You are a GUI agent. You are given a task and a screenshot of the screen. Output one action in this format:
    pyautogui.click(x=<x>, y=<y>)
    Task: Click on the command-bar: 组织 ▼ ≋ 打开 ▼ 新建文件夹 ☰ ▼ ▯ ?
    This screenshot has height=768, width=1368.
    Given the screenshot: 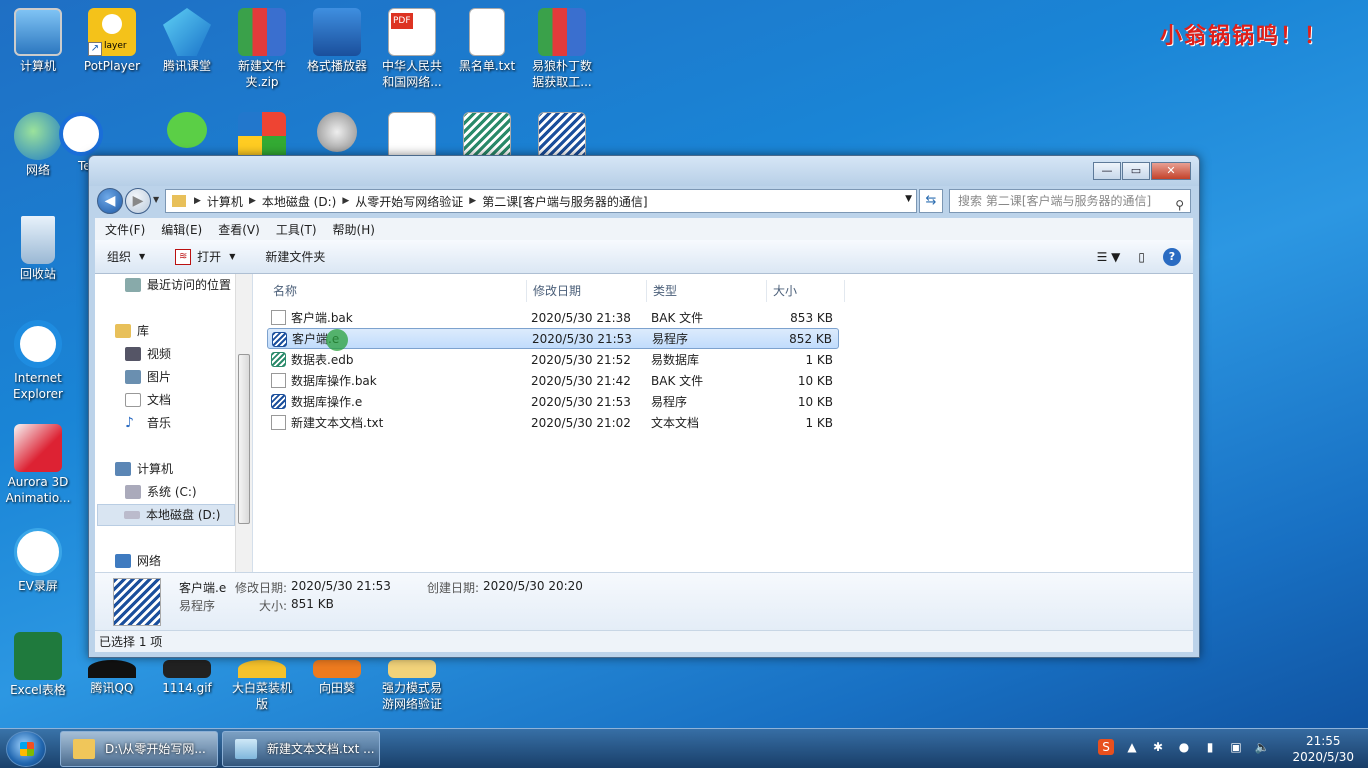 What is the action you would take?
    pyautogui.click(x=644, y=257)
    